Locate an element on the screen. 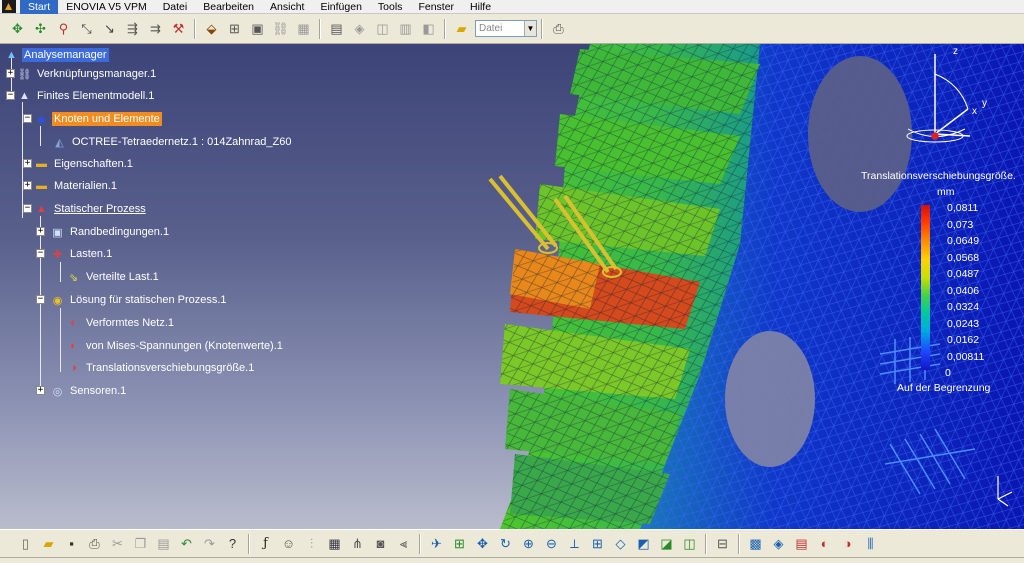 This screenshot has width=1024, height=563. law-icon: ⫶ is located at coordinates (311, 543).